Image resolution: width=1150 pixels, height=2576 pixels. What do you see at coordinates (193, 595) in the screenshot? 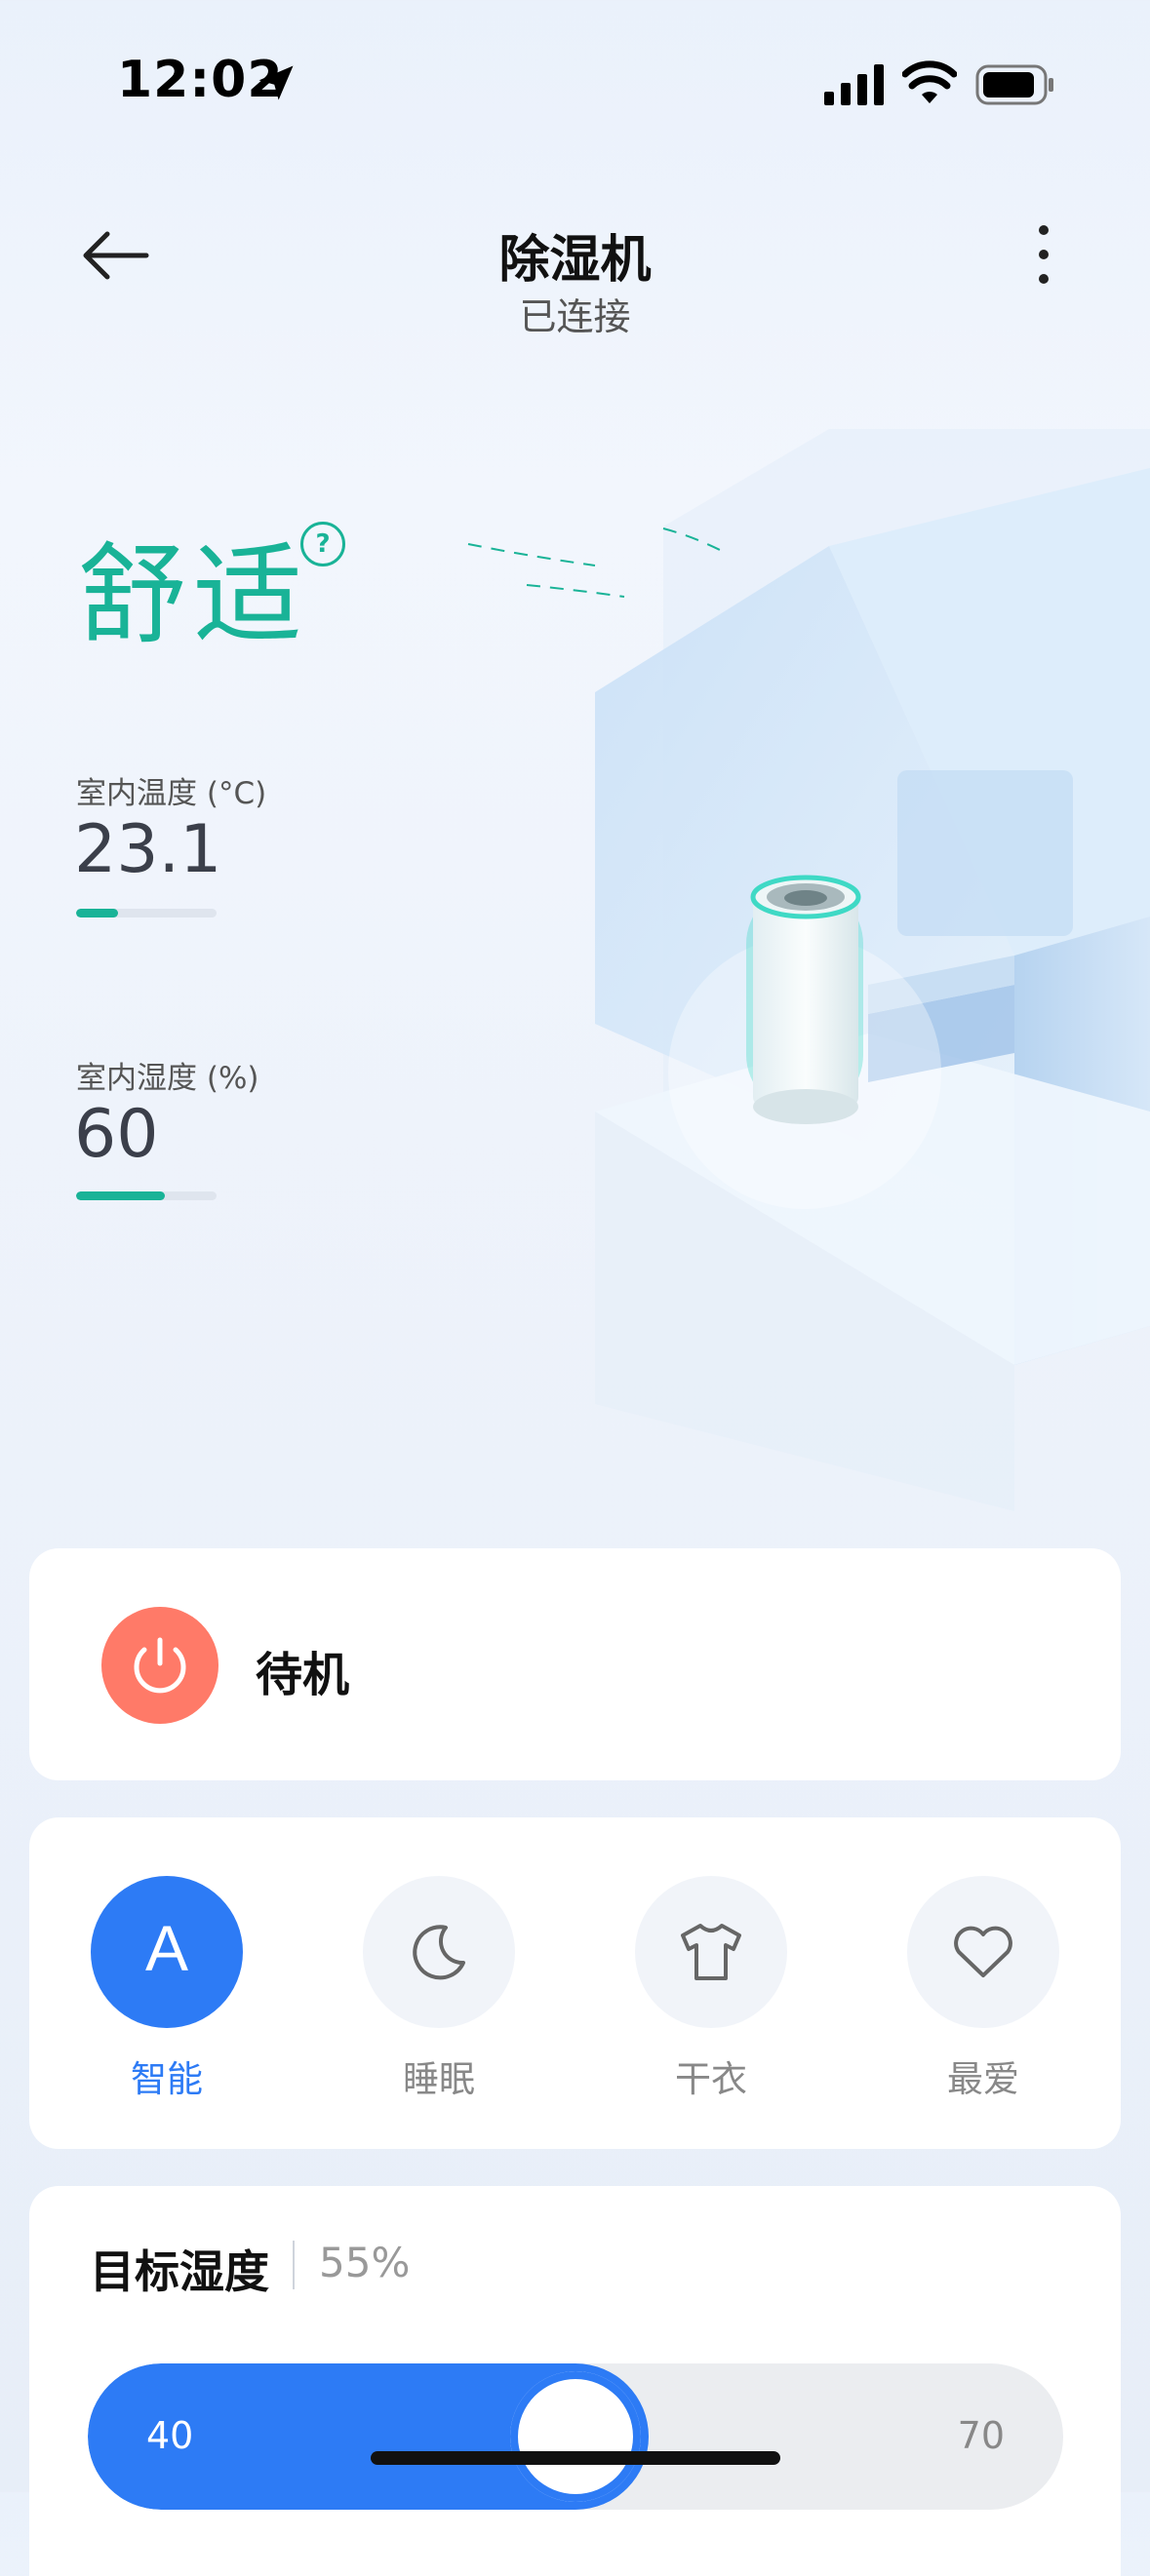
I see `comfort-status: 舒适` at bounding box center [193, 595].